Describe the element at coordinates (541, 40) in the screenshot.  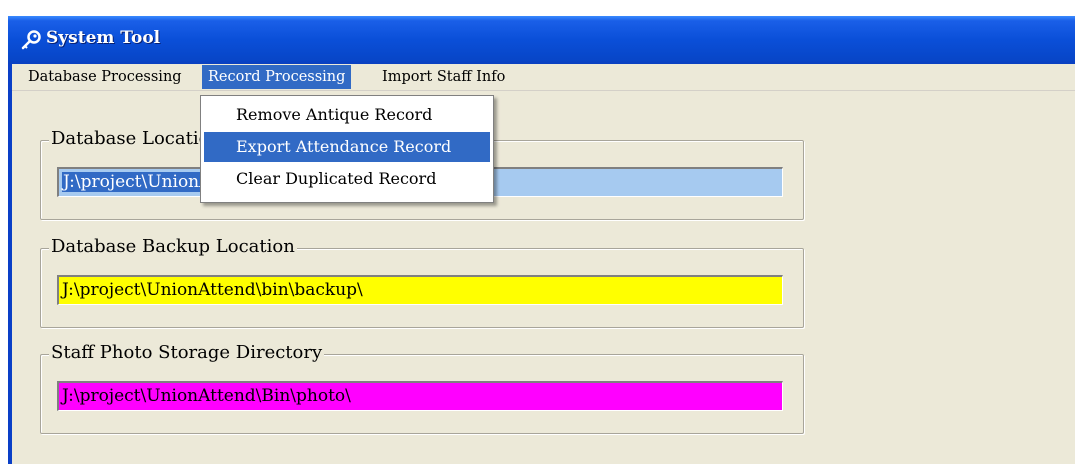
I see `title-bar: System Tool` at that location.